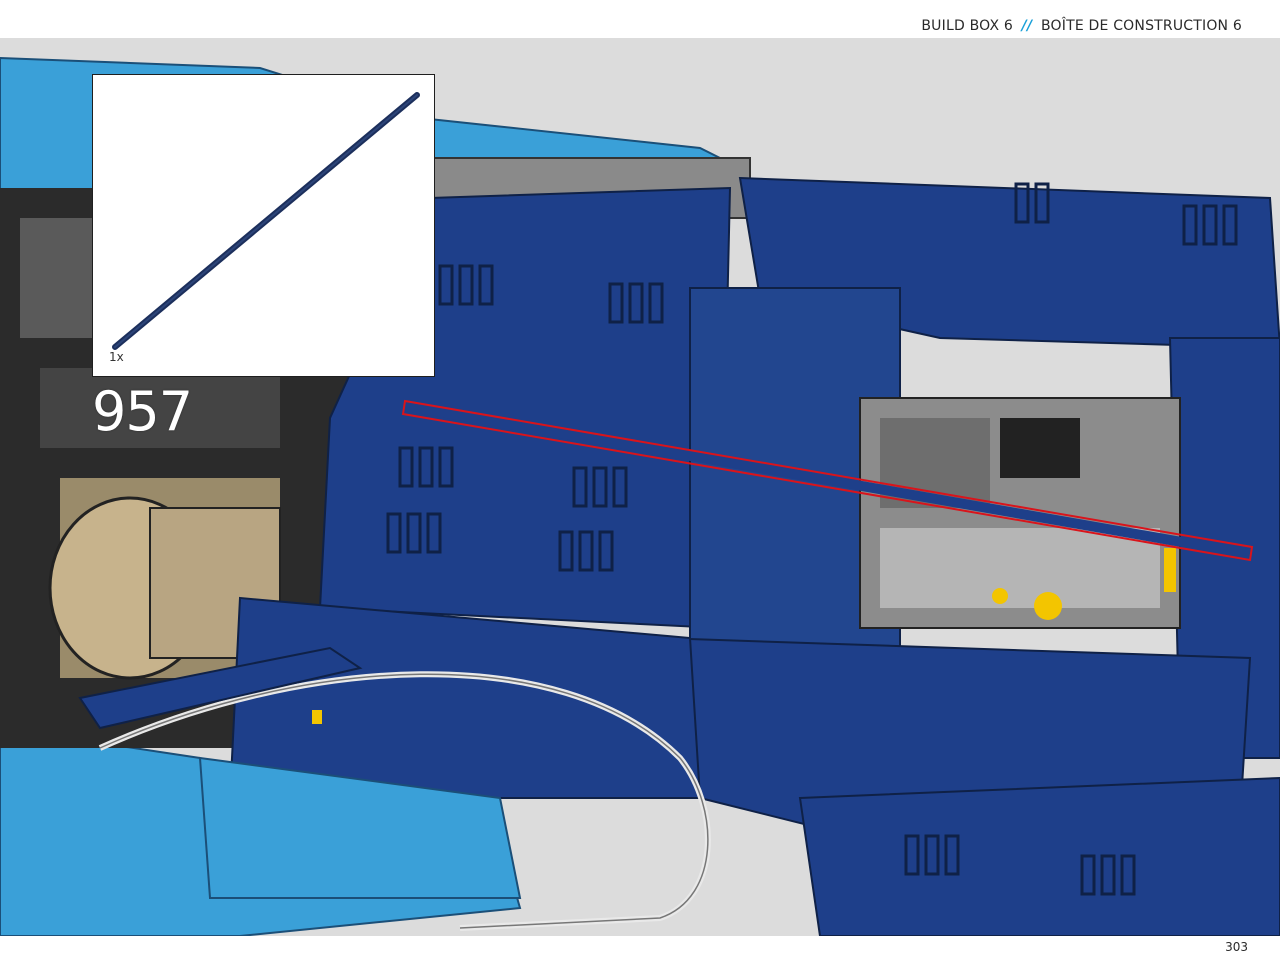 The width and height of the screenshot is (1280, 974). Describe the element at coordinates (116, 357) in the screenshot. I see `part-quantity: 1x` at that location.